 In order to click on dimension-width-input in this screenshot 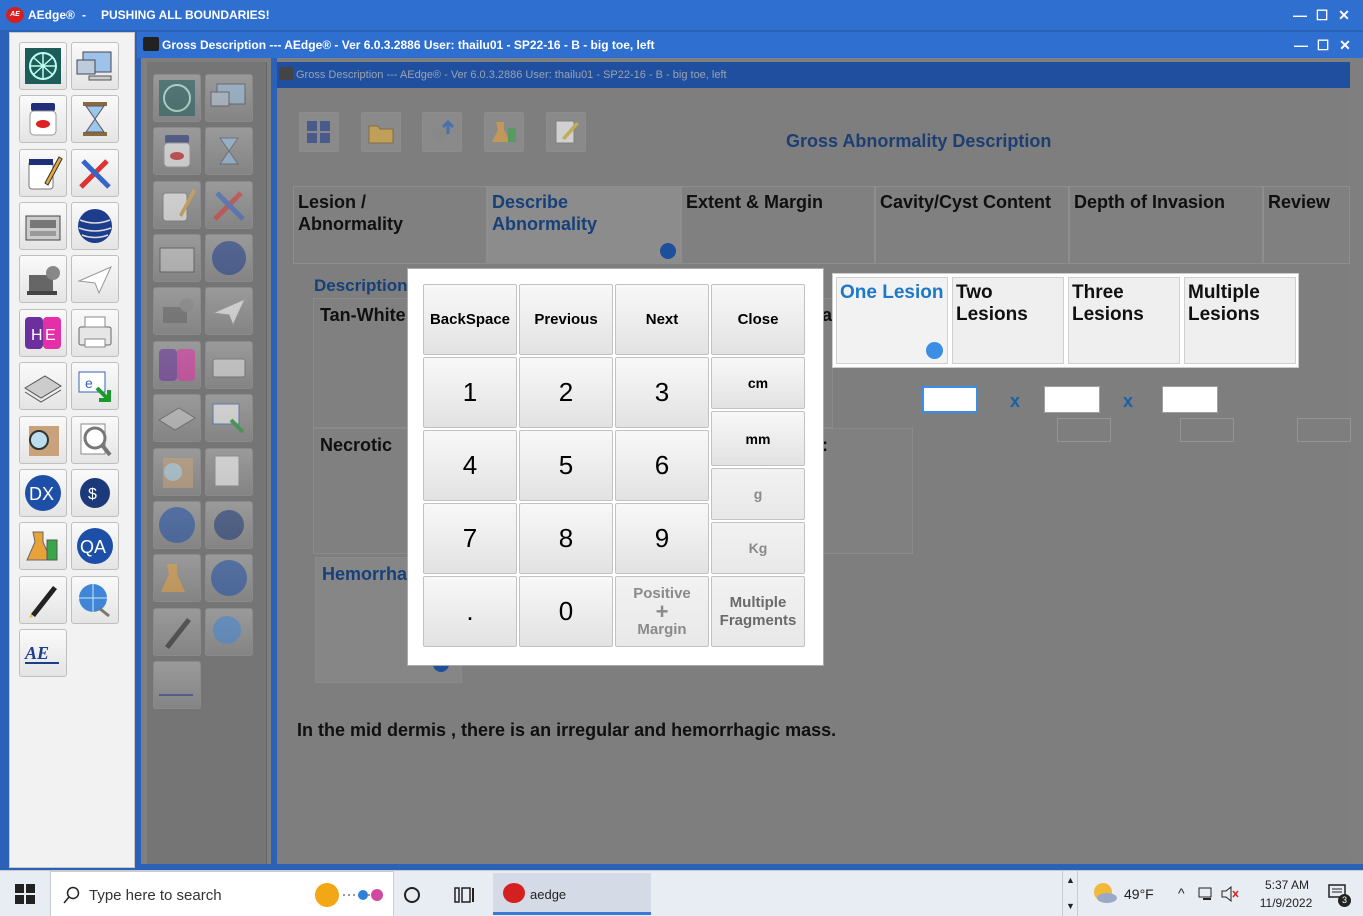, I will do `click(1072, 399)`.